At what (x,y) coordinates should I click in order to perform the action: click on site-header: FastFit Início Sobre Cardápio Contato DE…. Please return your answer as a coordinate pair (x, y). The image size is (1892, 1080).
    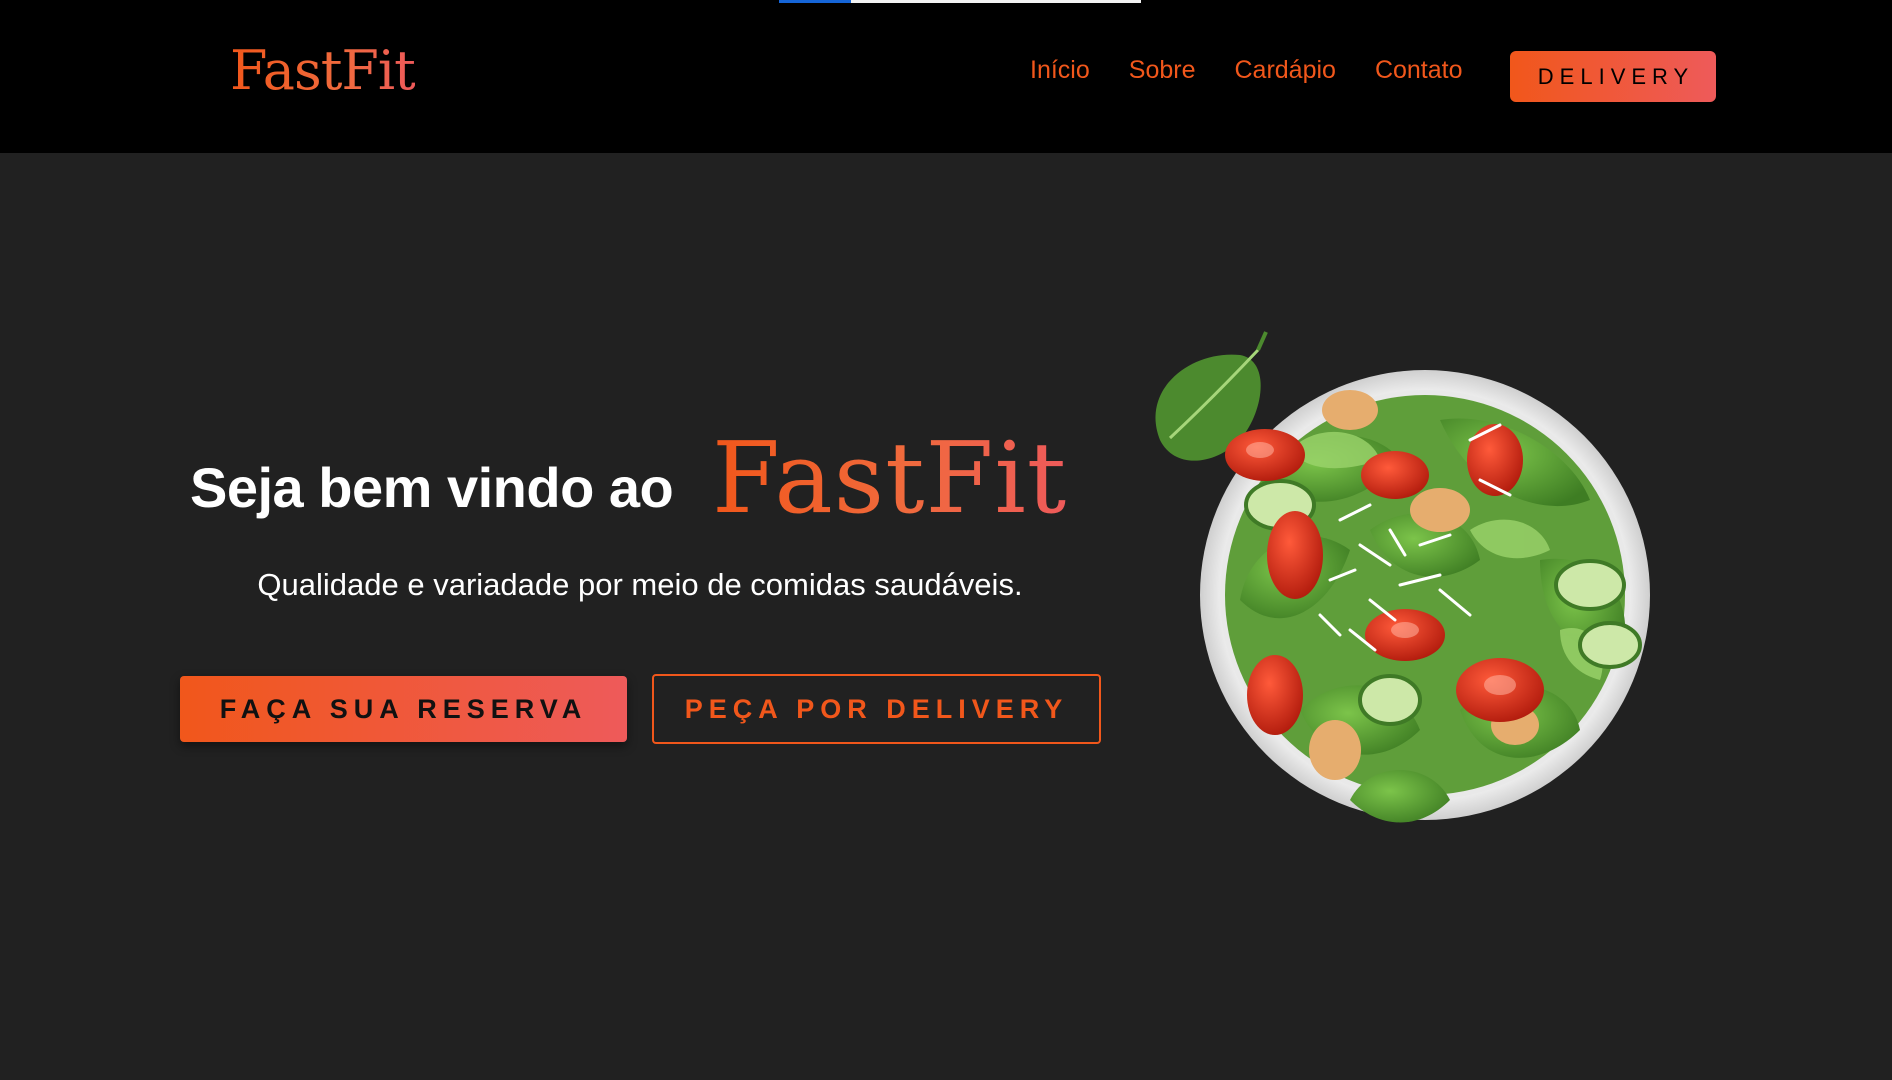
    Looking at the image, I should click on (946, 76).